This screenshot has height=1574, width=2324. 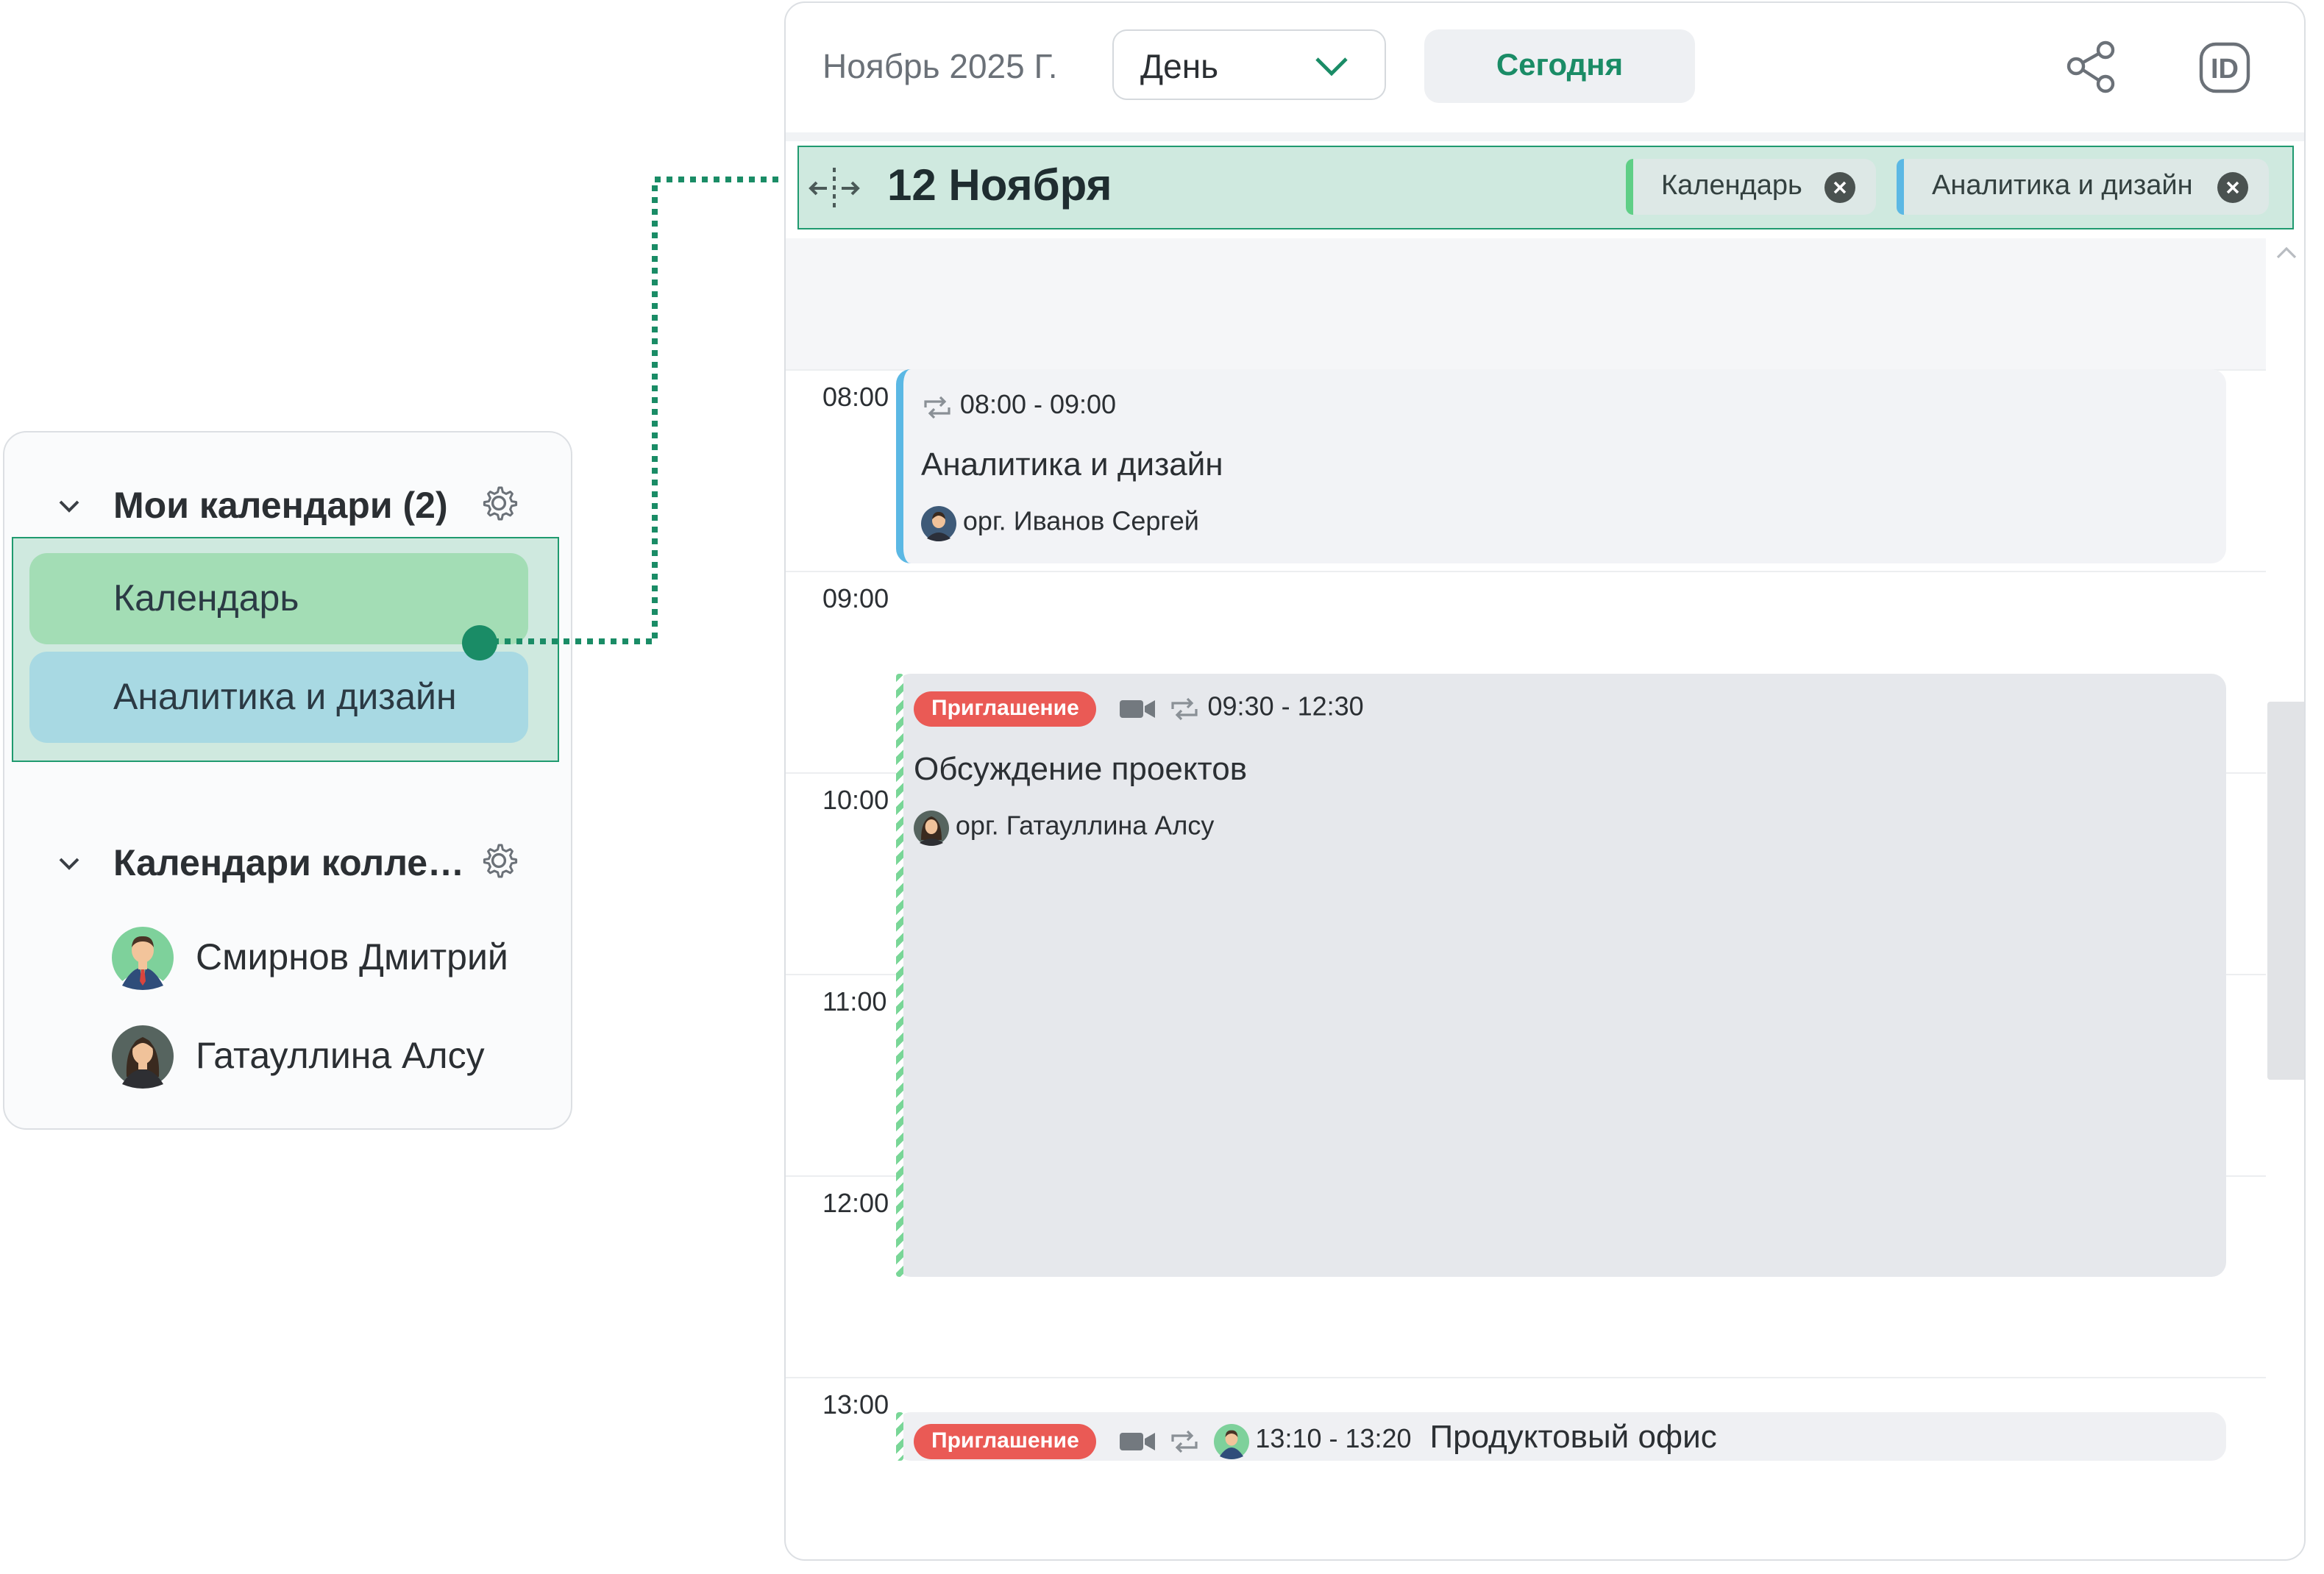 What do you see at coordinates (1085, 826) in the screenshot?
I see `event-organizer-name: орг. Гатауллина Алсу` at bounding box center [1085, 826].